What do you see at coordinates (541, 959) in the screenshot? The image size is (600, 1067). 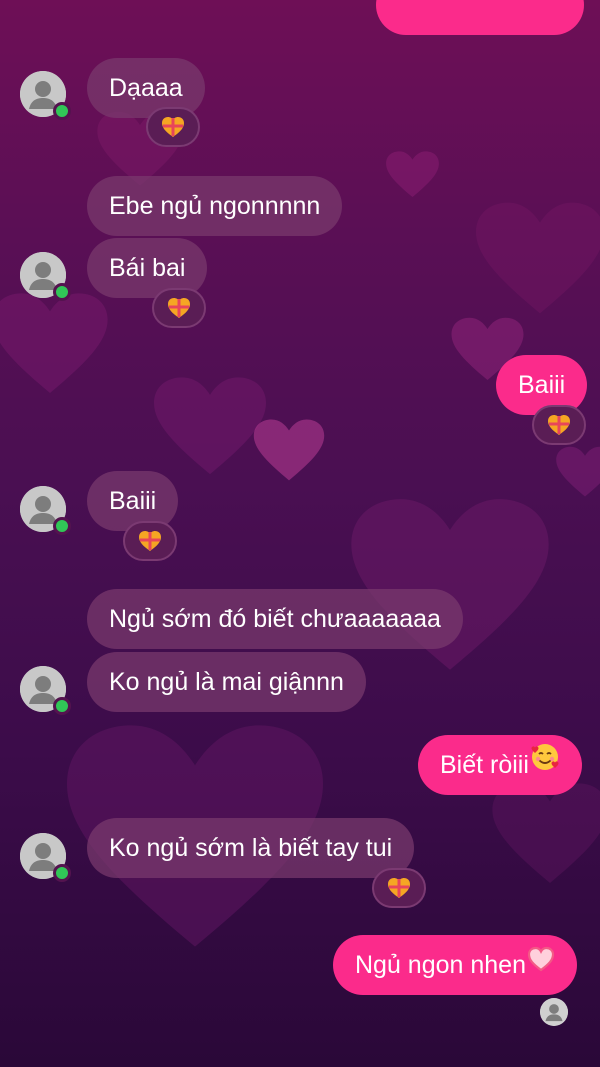 I see `pink-heart-icon` at bounding box center [541, 959].